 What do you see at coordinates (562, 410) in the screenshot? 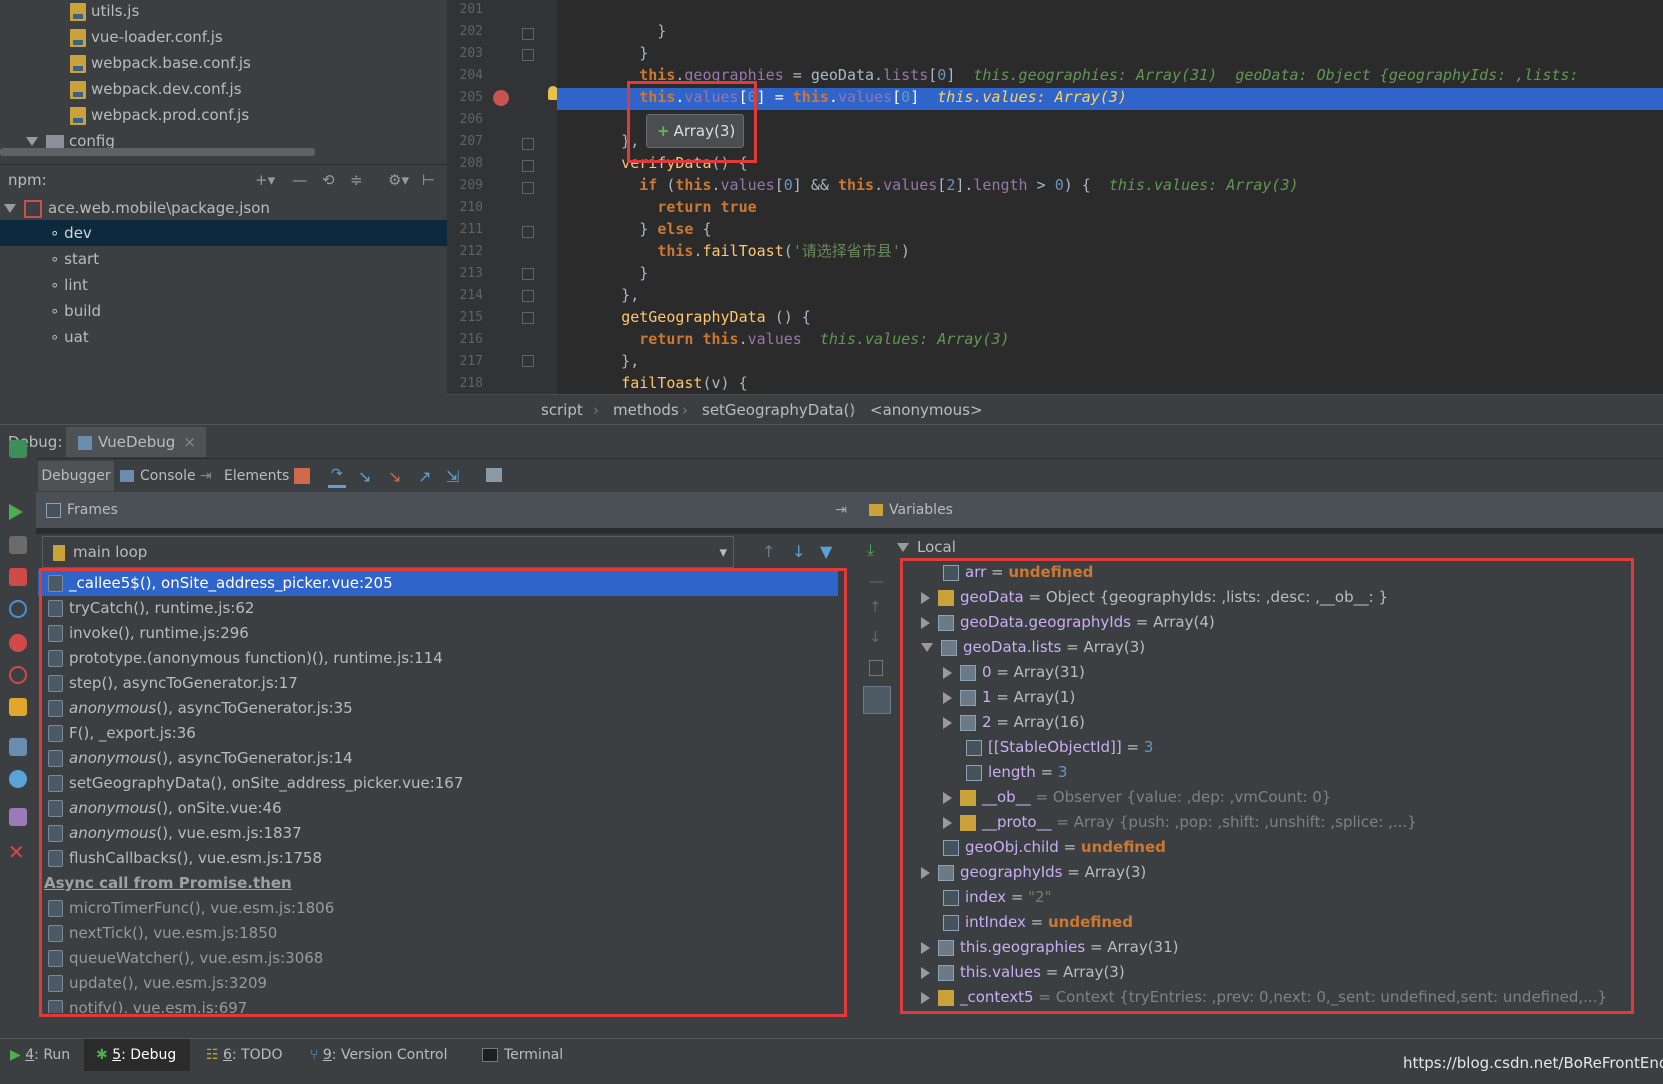
I see `breadcrumb-item: script` at bounding box center [562, 410].